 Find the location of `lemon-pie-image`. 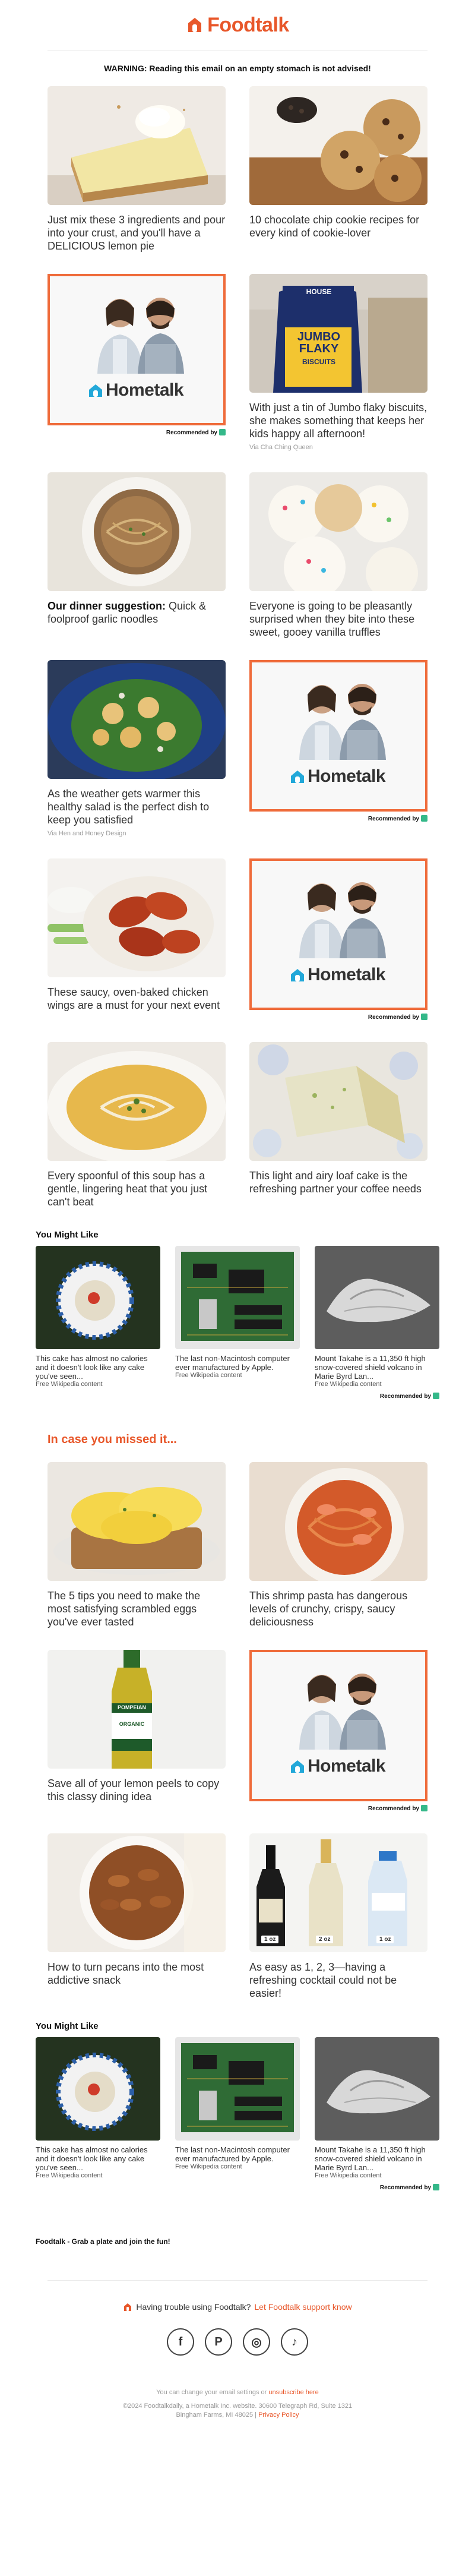

lemon-pie-image is located at coordinates (137, 145).